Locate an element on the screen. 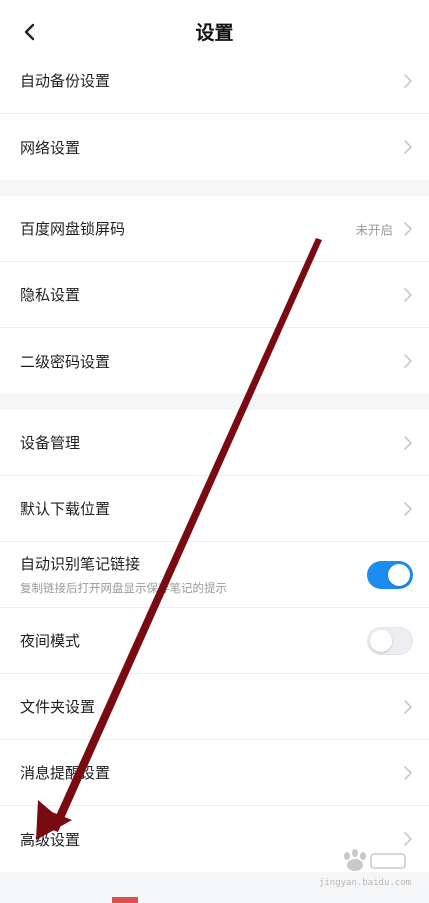 This screenshot has height=903, width=429. settings-group-1: 自动备份设置 网络设置 is located at coordinates (214, 114).